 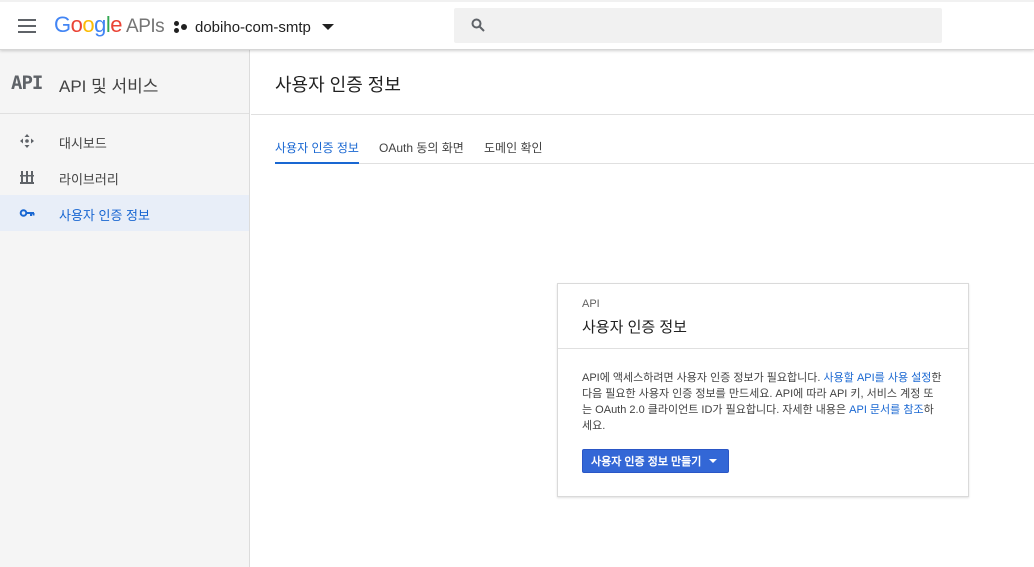 What do you see at coordinates (763, 316) in the screenshot?
I see `card-header: API 사용자 인증 정보` at bounding box center [763, 316].